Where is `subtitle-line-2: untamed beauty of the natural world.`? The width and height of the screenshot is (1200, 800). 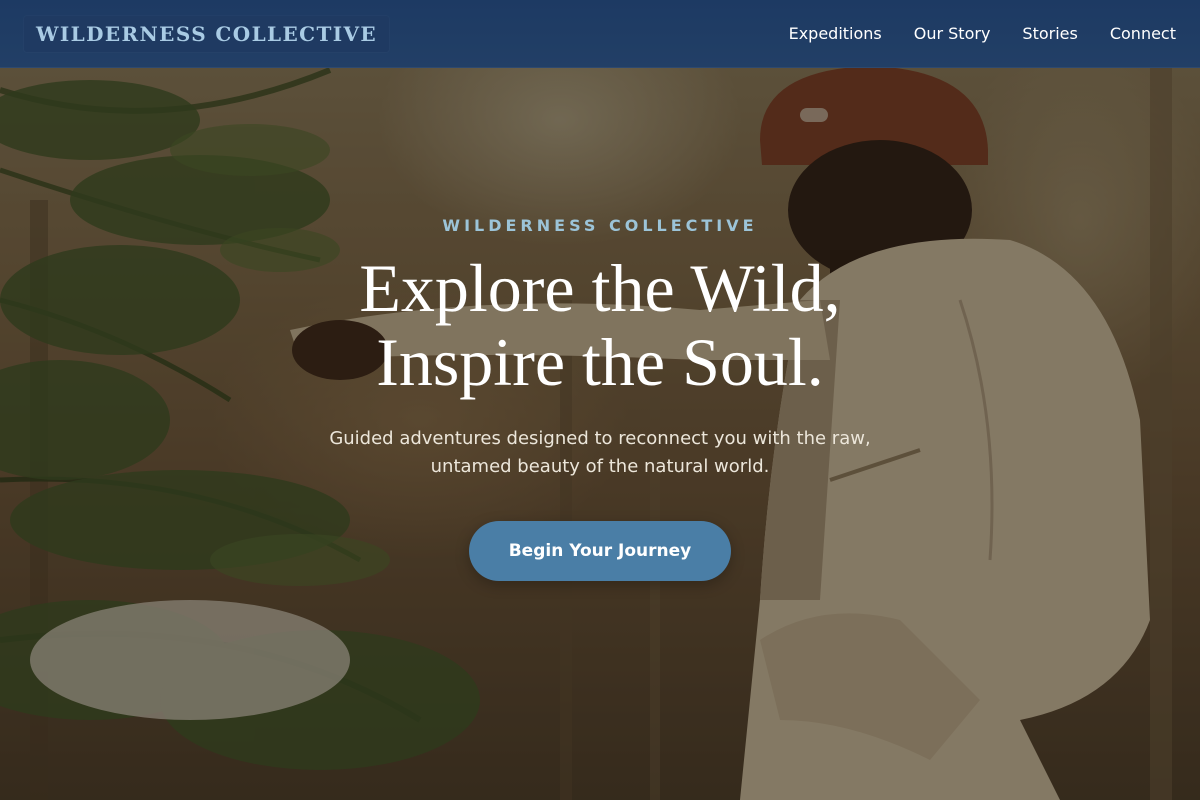 subtitle-line-2: untamed beauty of the natural world. is located at coordinates (600, 466).